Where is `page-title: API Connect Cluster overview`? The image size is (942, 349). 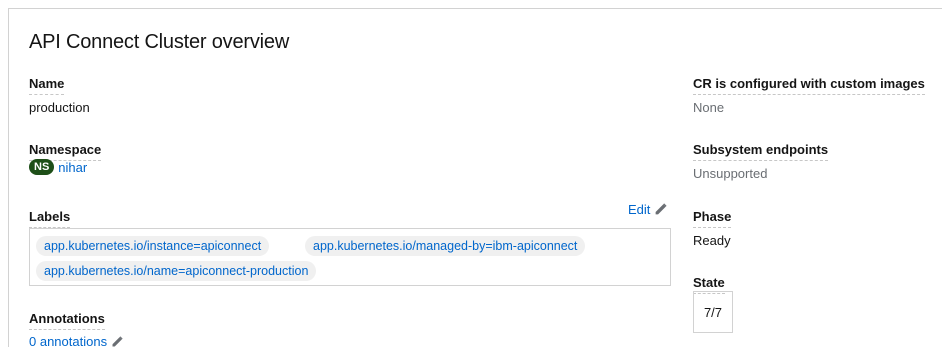 page-title: API Connect Cluster overview is located at coordinates (159, 42).